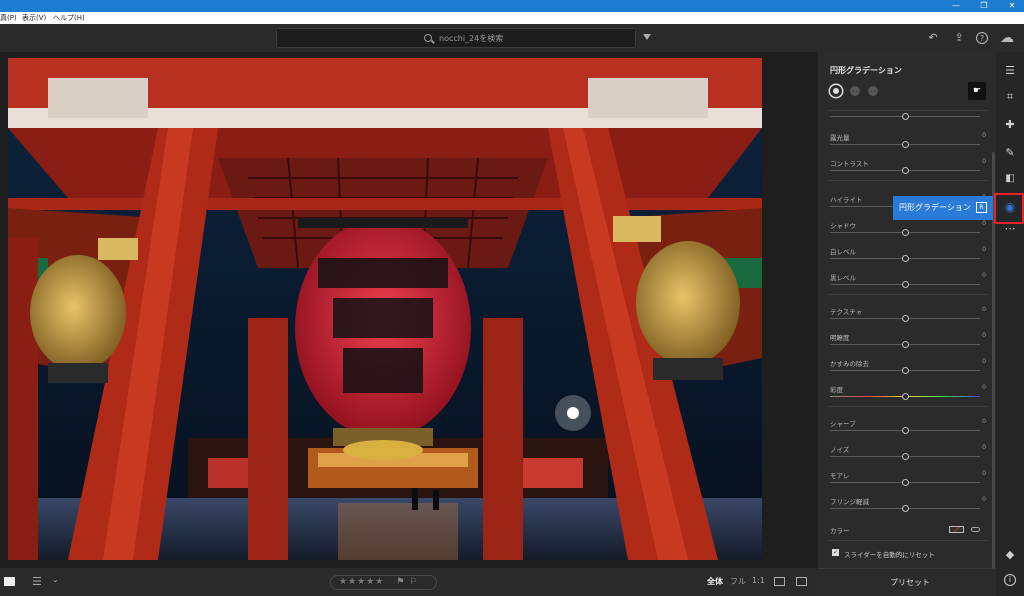 The height and width of the screenshot is (596, 1024). I want to click on compare-icon, so click(779, 581).